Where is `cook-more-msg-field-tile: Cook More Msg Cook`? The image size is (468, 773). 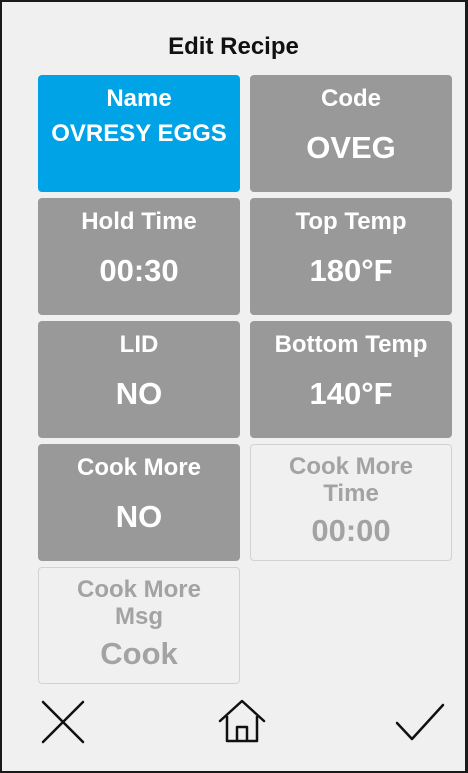
cook-more-msg-field-tile: Cook More Msg Cook is located at coordinates (139, 625).